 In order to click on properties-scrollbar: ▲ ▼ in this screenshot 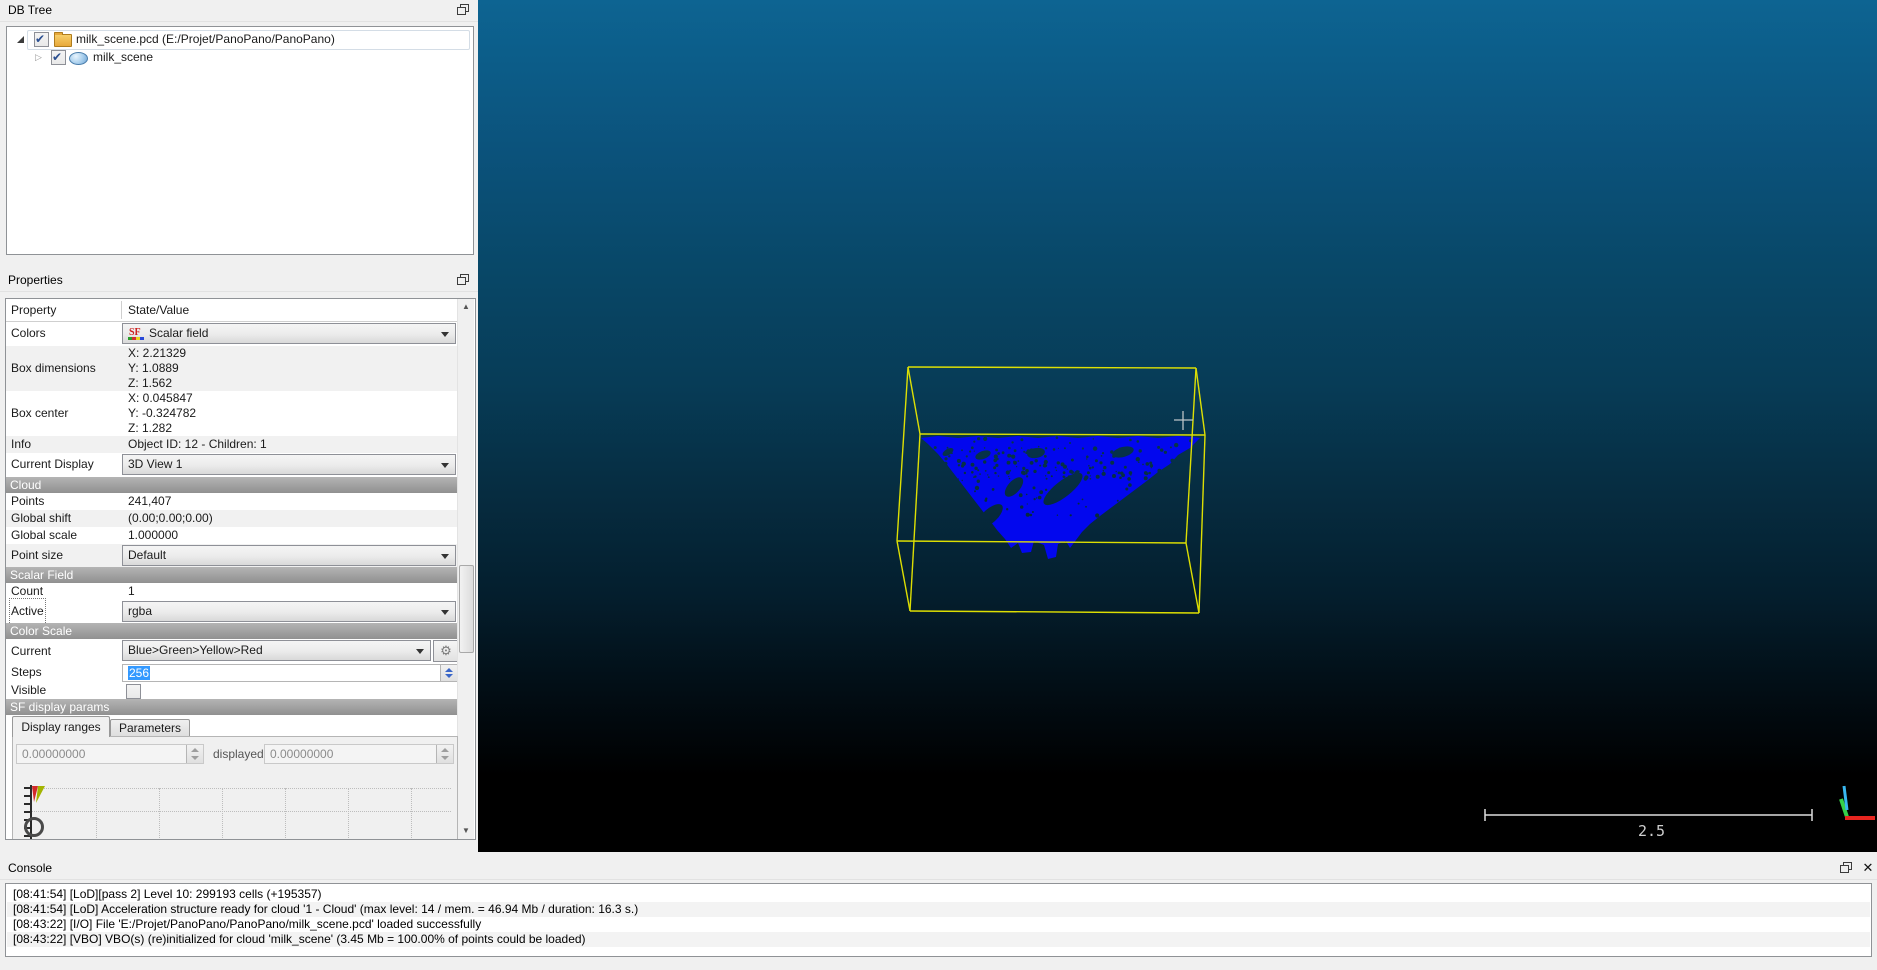, I will do `click(465, 569)`.